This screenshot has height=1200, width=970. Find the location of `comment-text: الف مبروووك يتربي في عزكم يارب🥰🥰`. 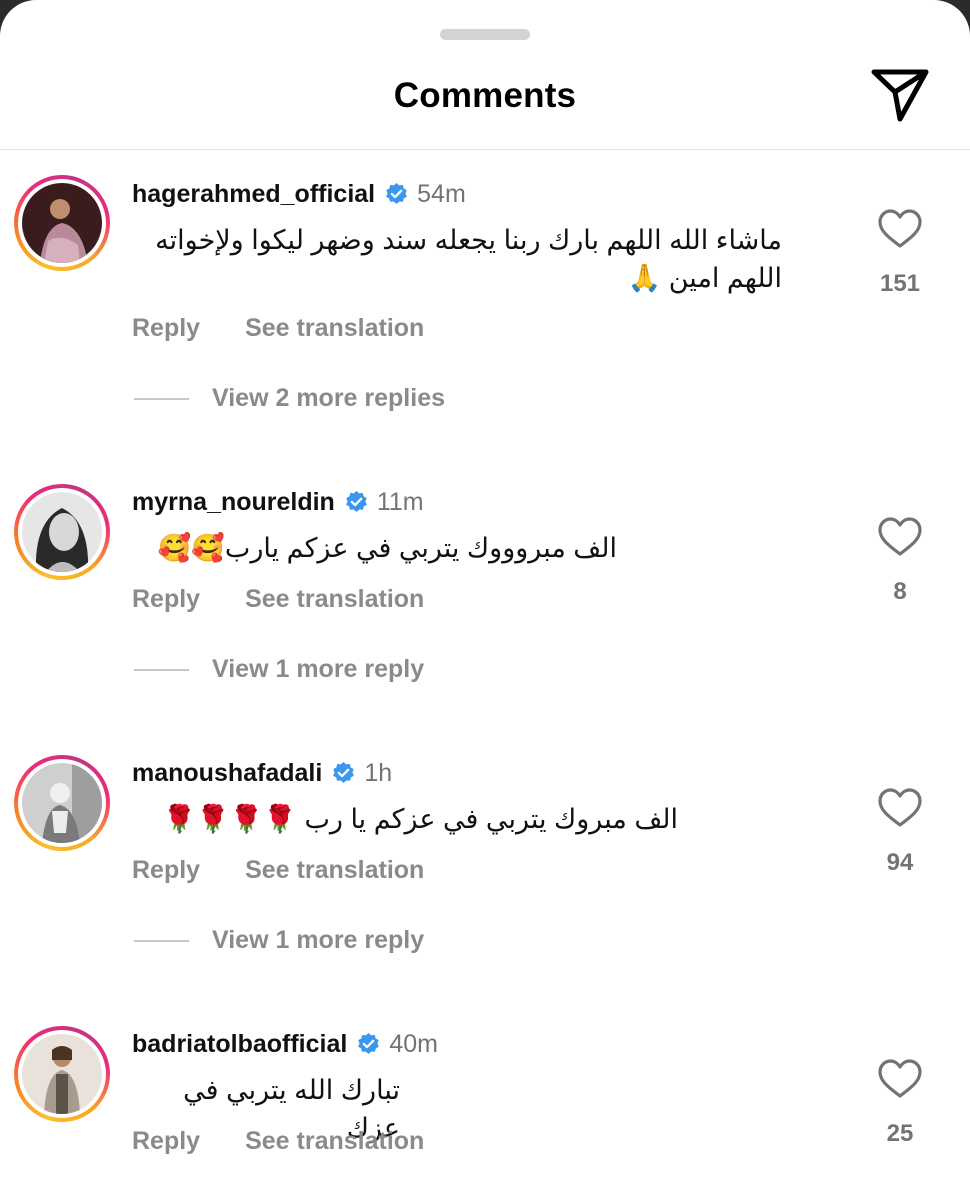

comment-text: الف مبروووك يتربي في عزكم يارب🥰🥰 is located at coordinates (387, 548).